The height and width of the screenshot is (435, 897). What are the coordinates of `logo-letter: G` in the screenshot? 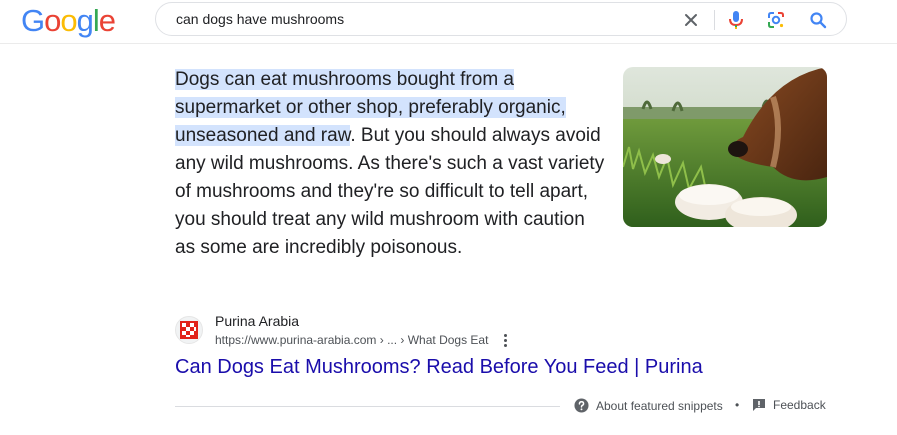 It's located at (33, 20).